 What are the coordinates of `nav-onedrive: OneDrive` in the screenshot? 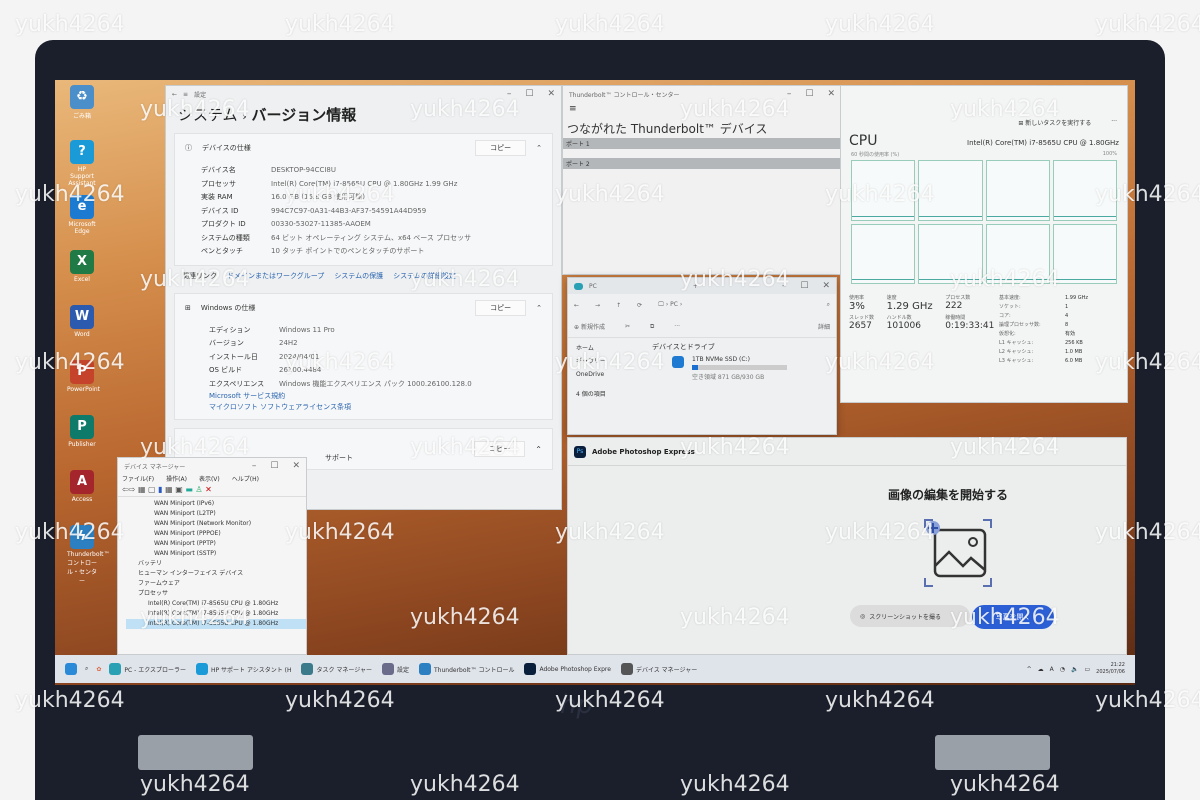 It's located at (608, 374).